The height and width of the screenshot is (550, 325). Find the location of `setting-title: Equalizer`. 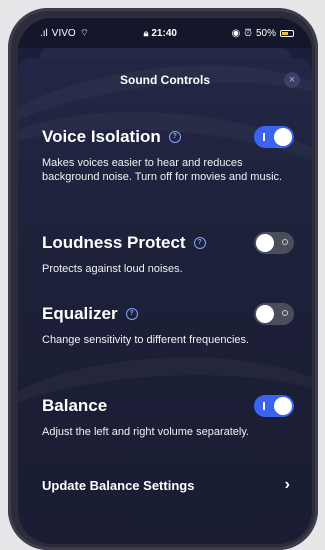

setting-title: Equalizer is located at coordinates (80, 313).